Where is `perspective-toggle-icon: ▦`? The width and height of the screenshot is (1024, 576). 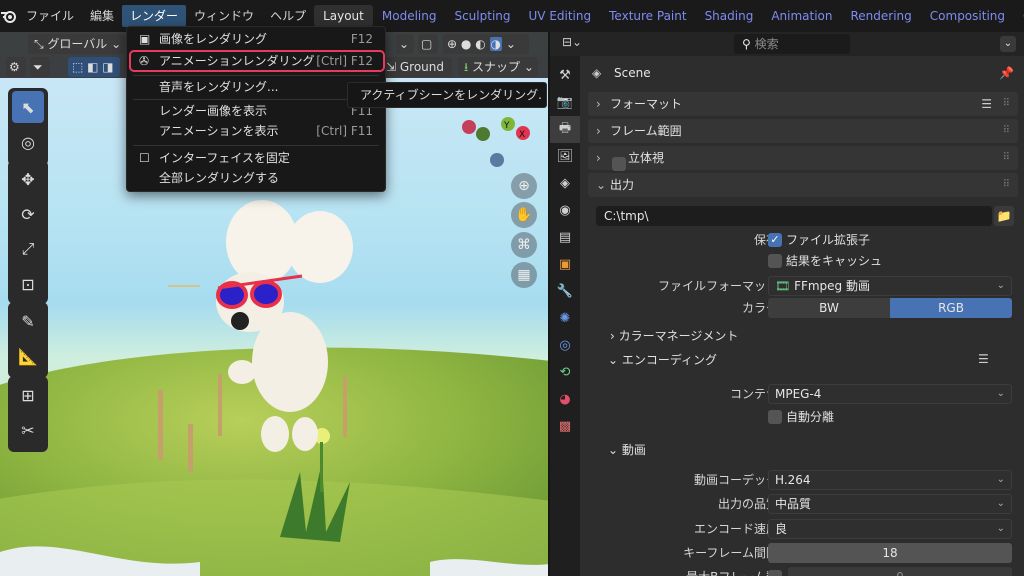
perspective-toggle-icon: ▦ is located at coordinates (524, 275).